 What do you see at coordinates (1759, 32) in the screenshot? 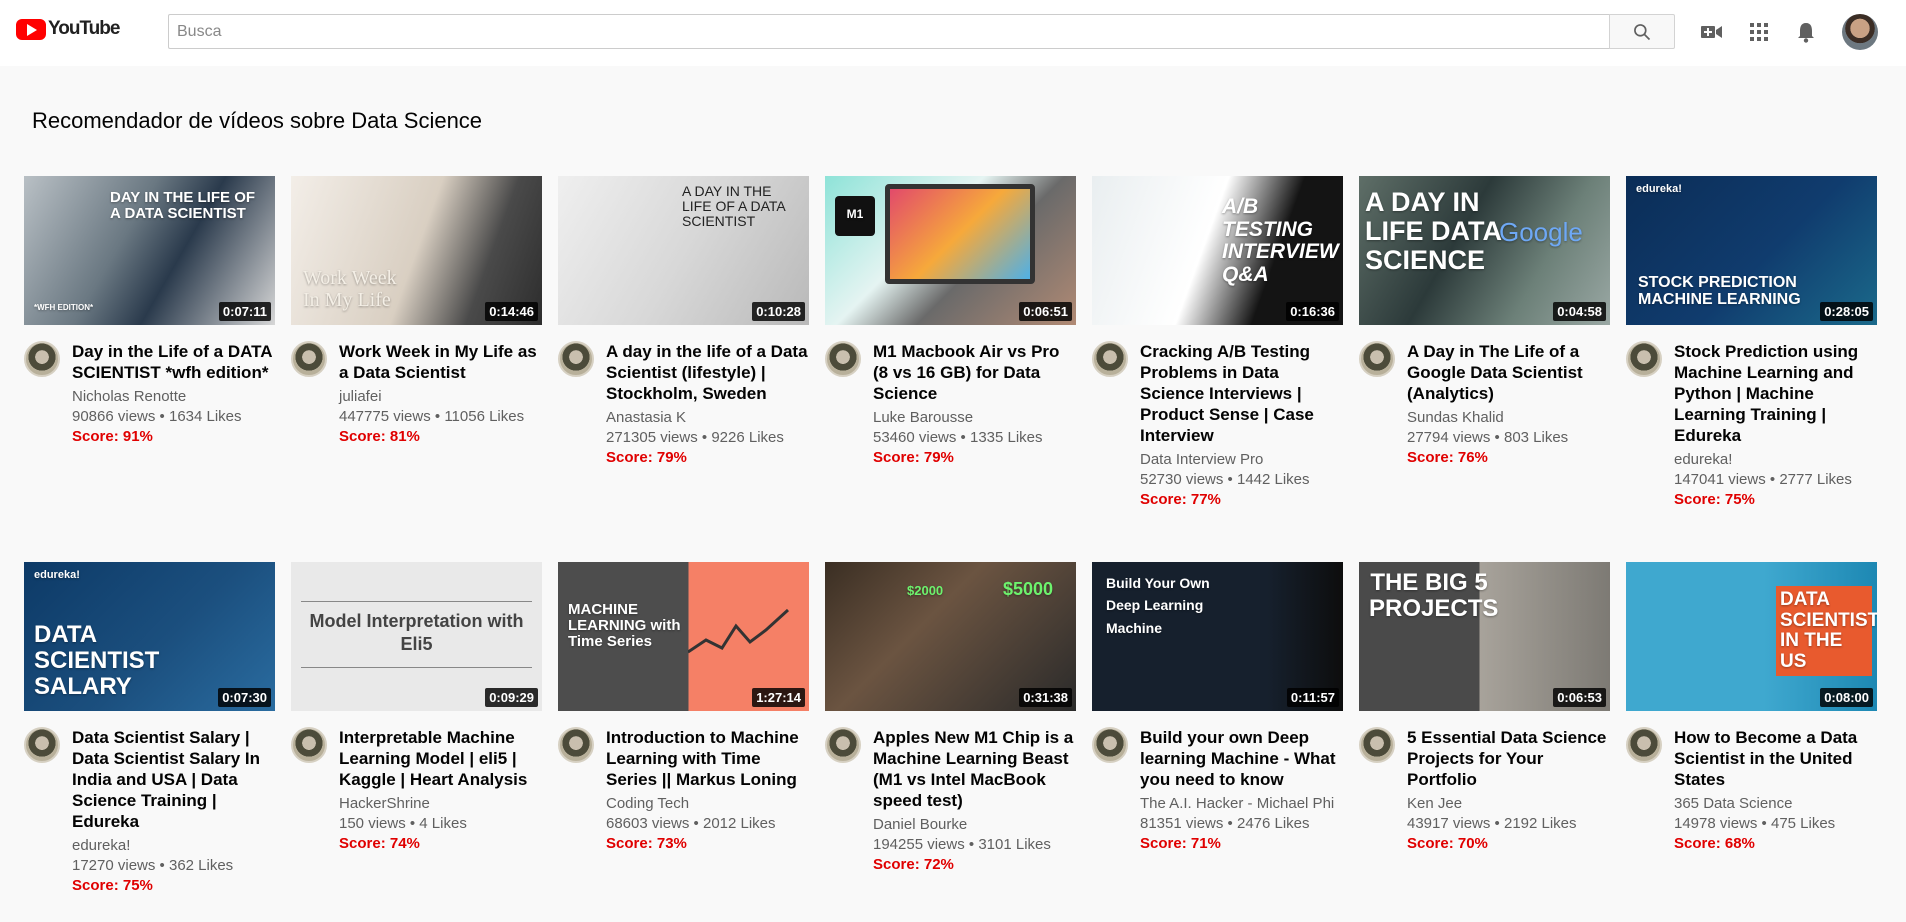
I see `apps-grid-icon` at bounding box center [1759, 32].